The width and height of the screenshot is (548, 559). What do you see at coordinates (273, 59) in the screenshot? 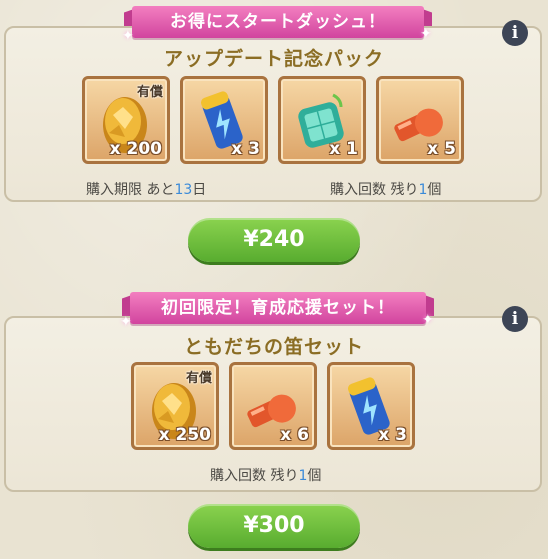
I see `pack-title: アップデート記念パック` at bounding box center [273, 59].